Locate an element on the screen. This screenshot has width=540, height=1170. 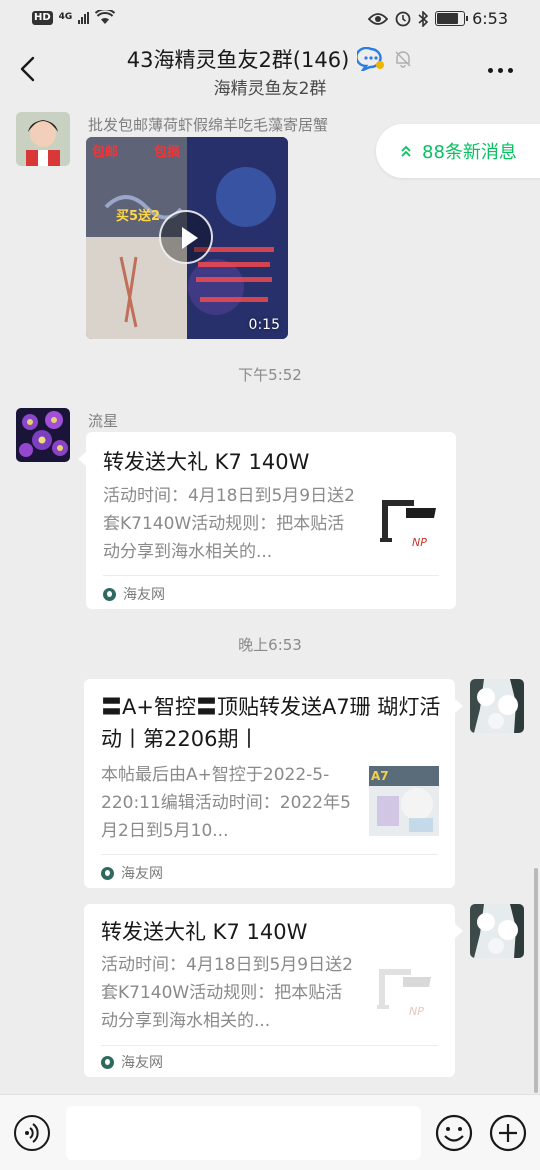
group-chat-icon is located at coordinates (371, 59).